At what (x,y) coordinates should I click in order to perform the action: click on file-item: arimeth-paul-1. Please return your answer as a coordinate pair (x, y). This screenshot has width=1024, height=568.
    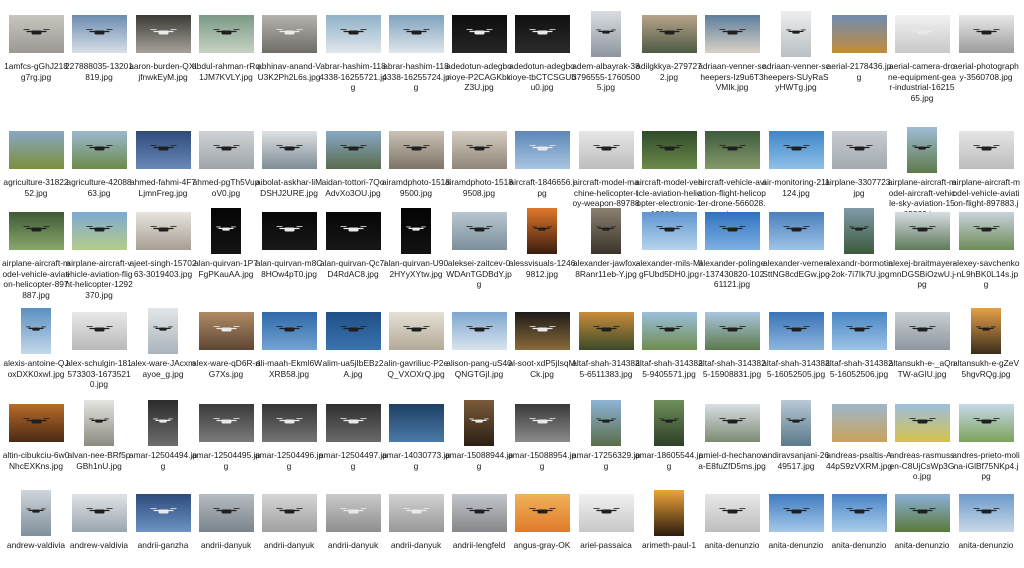
    Looking at the image, I should click on (669, 527).